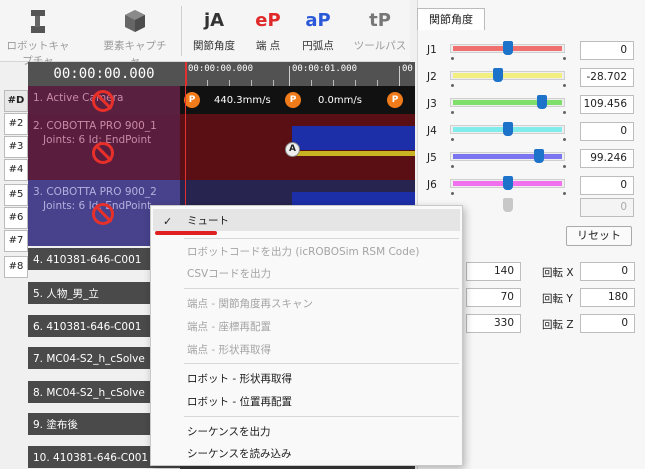 This screenshot has height=469, width=645. I want to click on toolbar-separator, so click(181, 31).